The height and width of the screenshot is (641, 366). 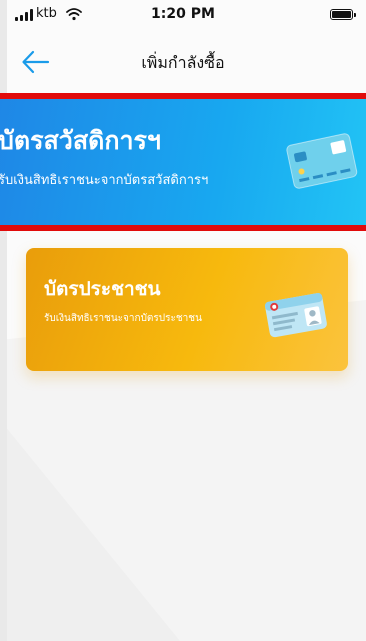 I want to click on status-bar: ktb 1:20 PM, so click(x=183, y=16).